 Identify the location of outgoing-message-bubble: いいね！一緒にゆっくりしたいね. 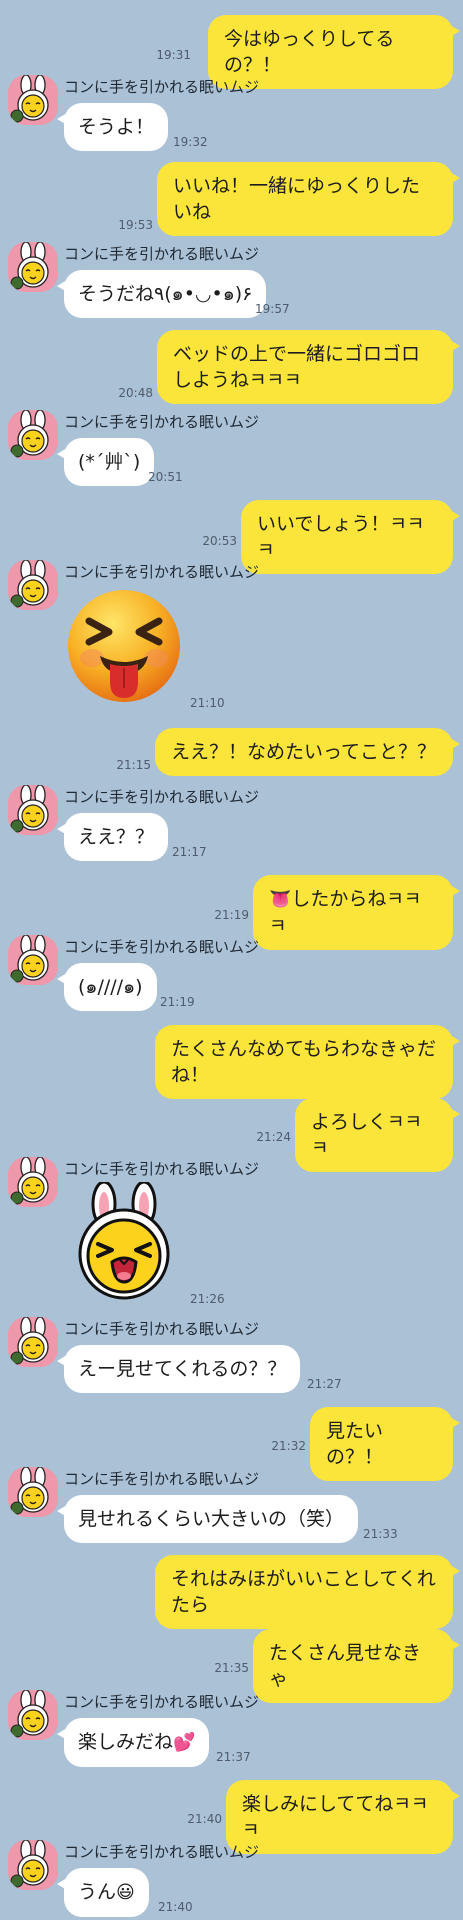
(308, 199).